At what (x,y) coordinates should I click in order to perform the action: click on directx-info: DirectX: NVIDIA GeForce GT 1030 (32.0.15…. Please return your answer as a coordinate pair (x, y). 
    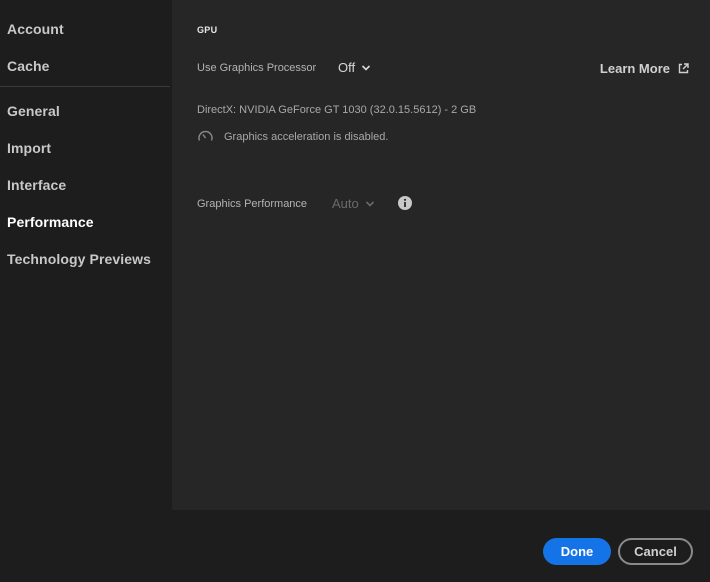
    Looking at the image, I should click on (337, 110).